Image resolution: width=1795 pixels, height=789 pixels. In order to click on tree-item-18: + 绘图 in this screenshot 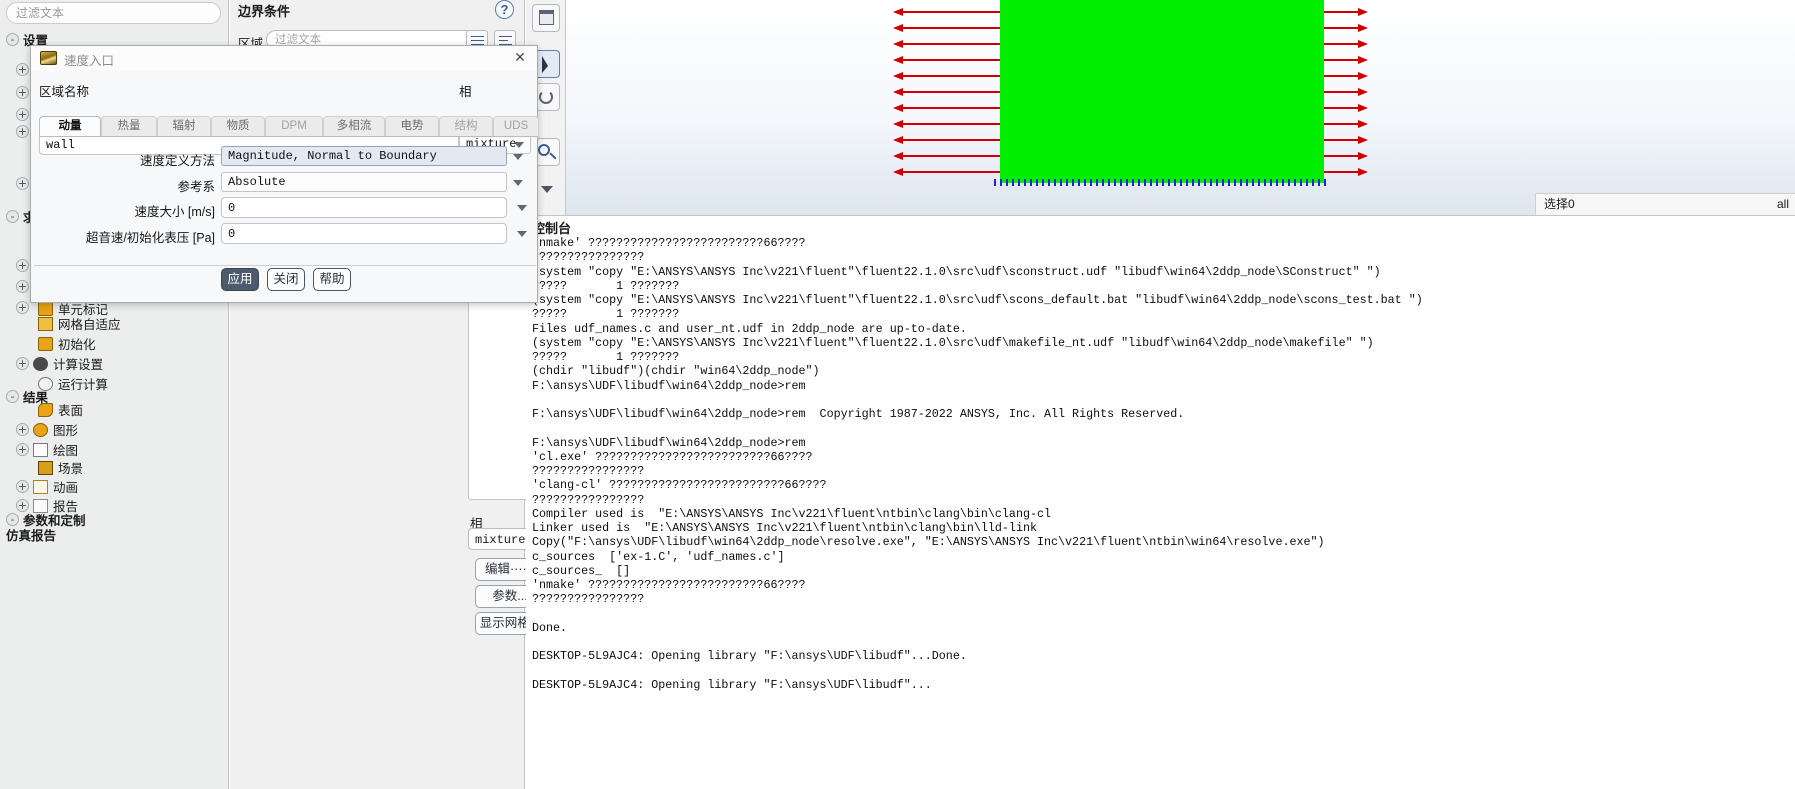, I will do `click(47, 450)`.